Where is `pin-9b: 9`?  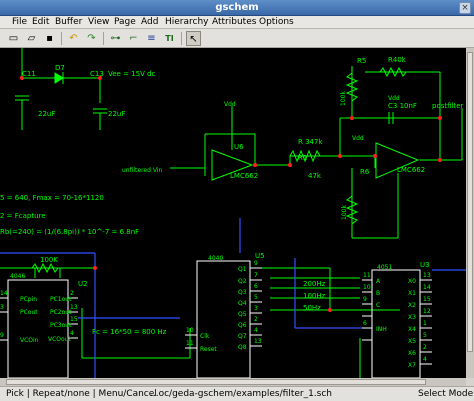 pin-9b: 9 is located at coordinates (256, 263).